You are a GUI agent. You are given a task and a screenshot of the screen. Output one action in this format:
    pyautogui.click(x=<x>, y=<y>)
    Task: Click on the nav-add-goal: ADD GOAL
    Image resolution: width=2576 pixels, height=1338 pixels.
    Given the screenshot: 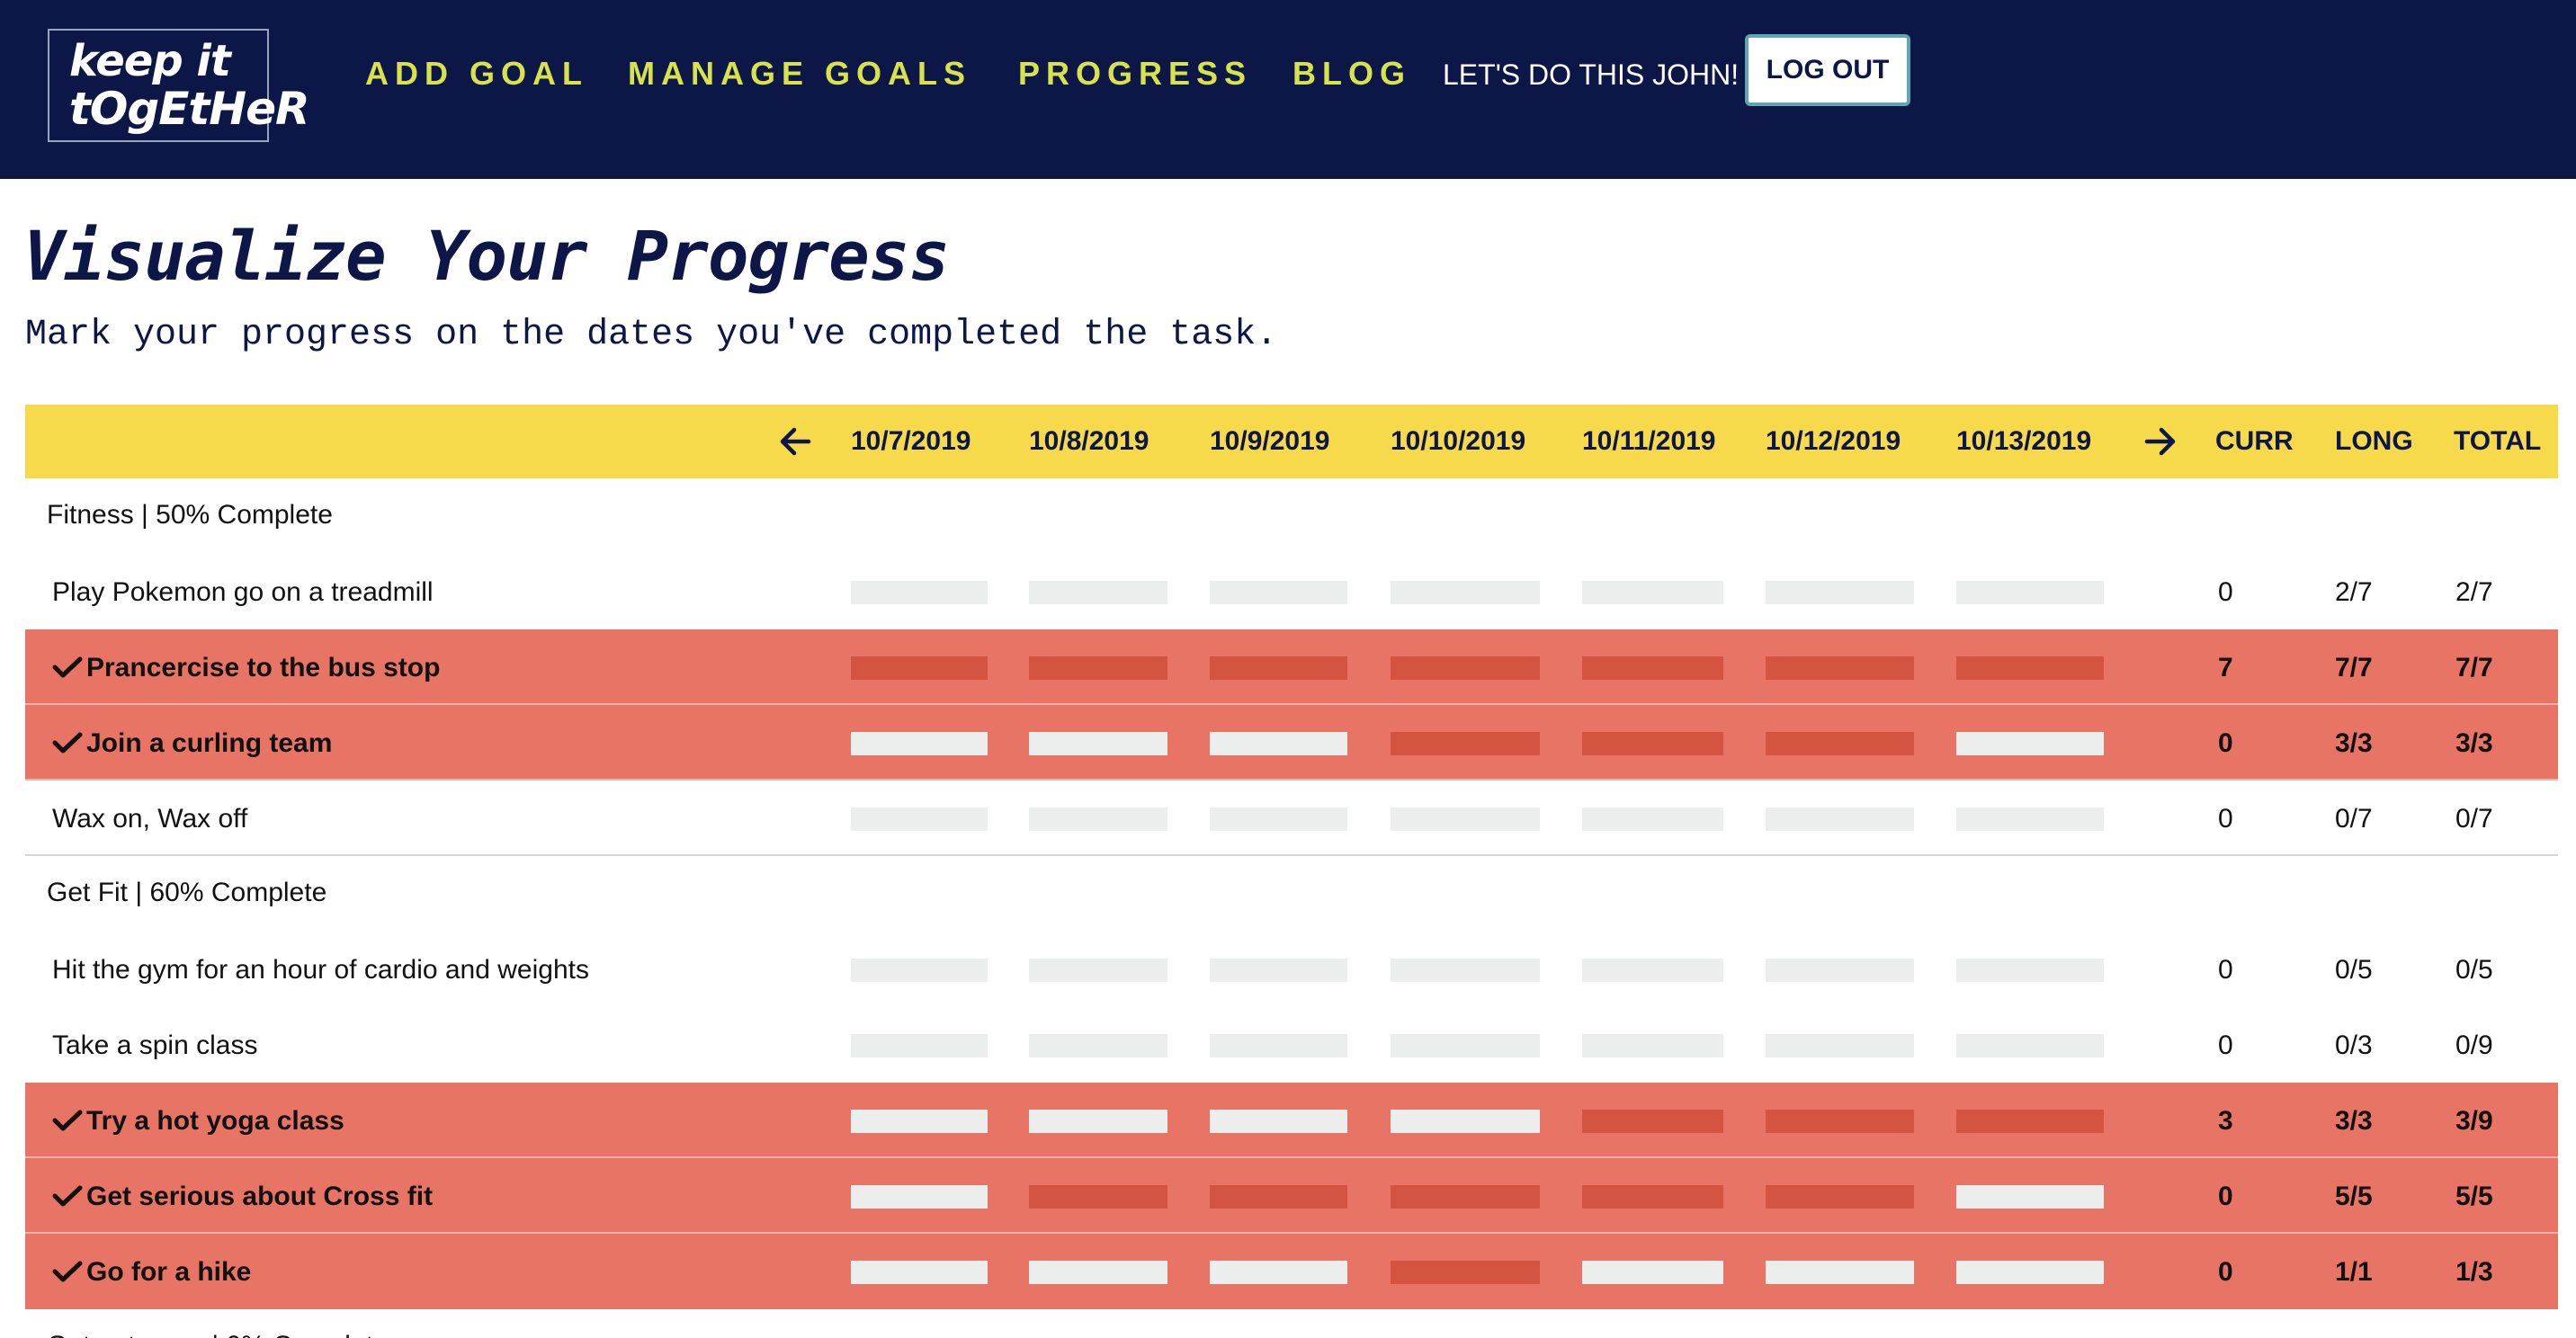 What is the action you would take?
    pyautogui.click(x=476, y=73)
    